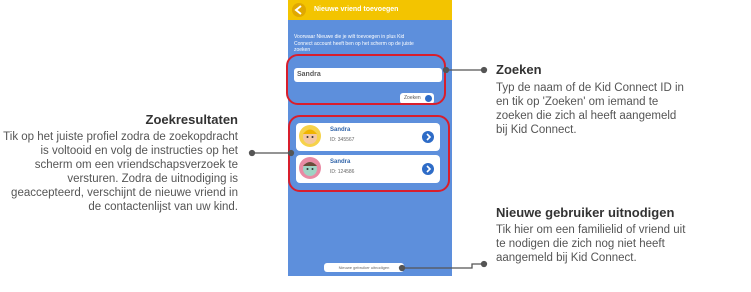  I want to click on callout-invite-title: Nieuwe gebruiker uitnodigen, so click(585, 212).